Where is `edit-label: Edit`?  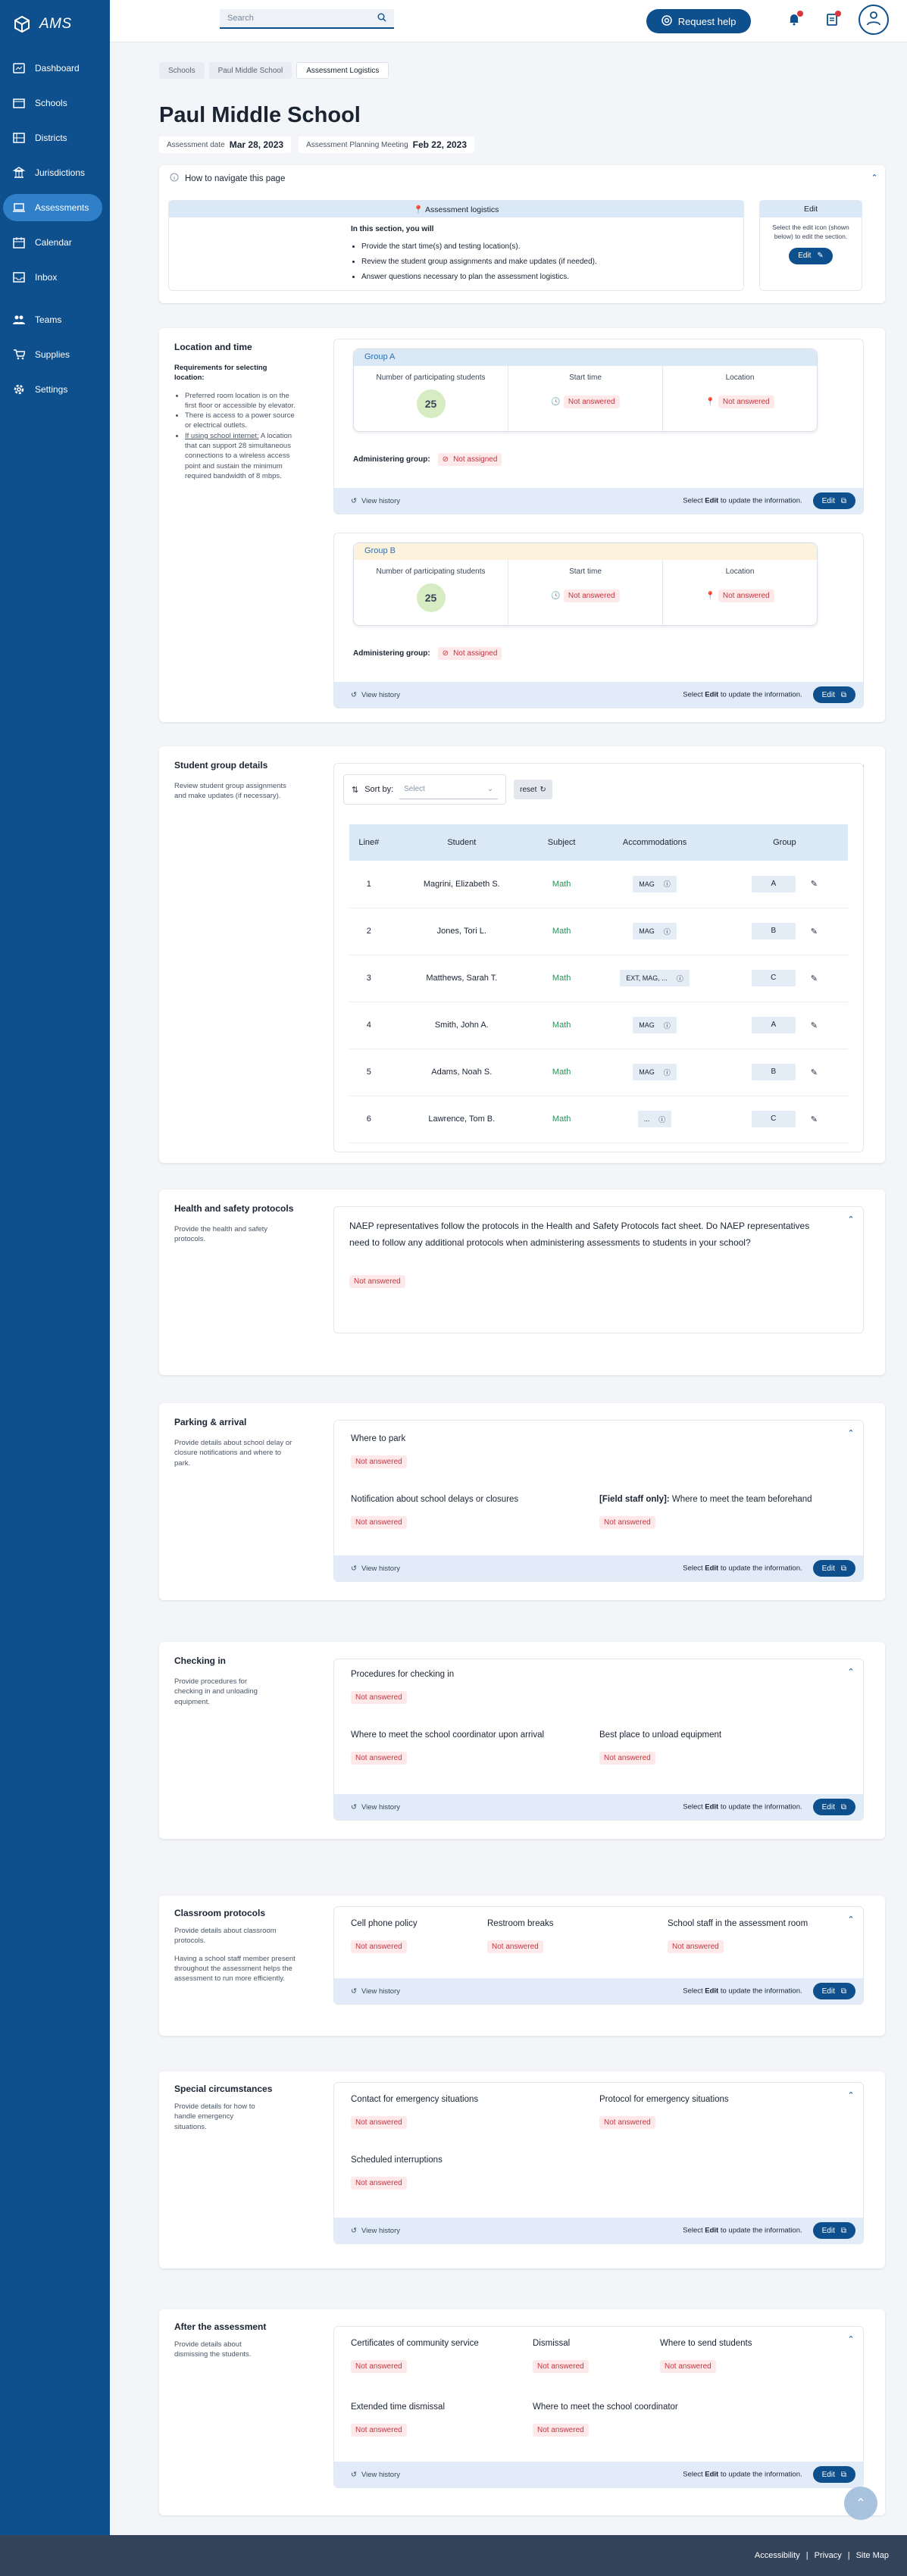 edit-label: Edit is located at coordinates (828, 2474).